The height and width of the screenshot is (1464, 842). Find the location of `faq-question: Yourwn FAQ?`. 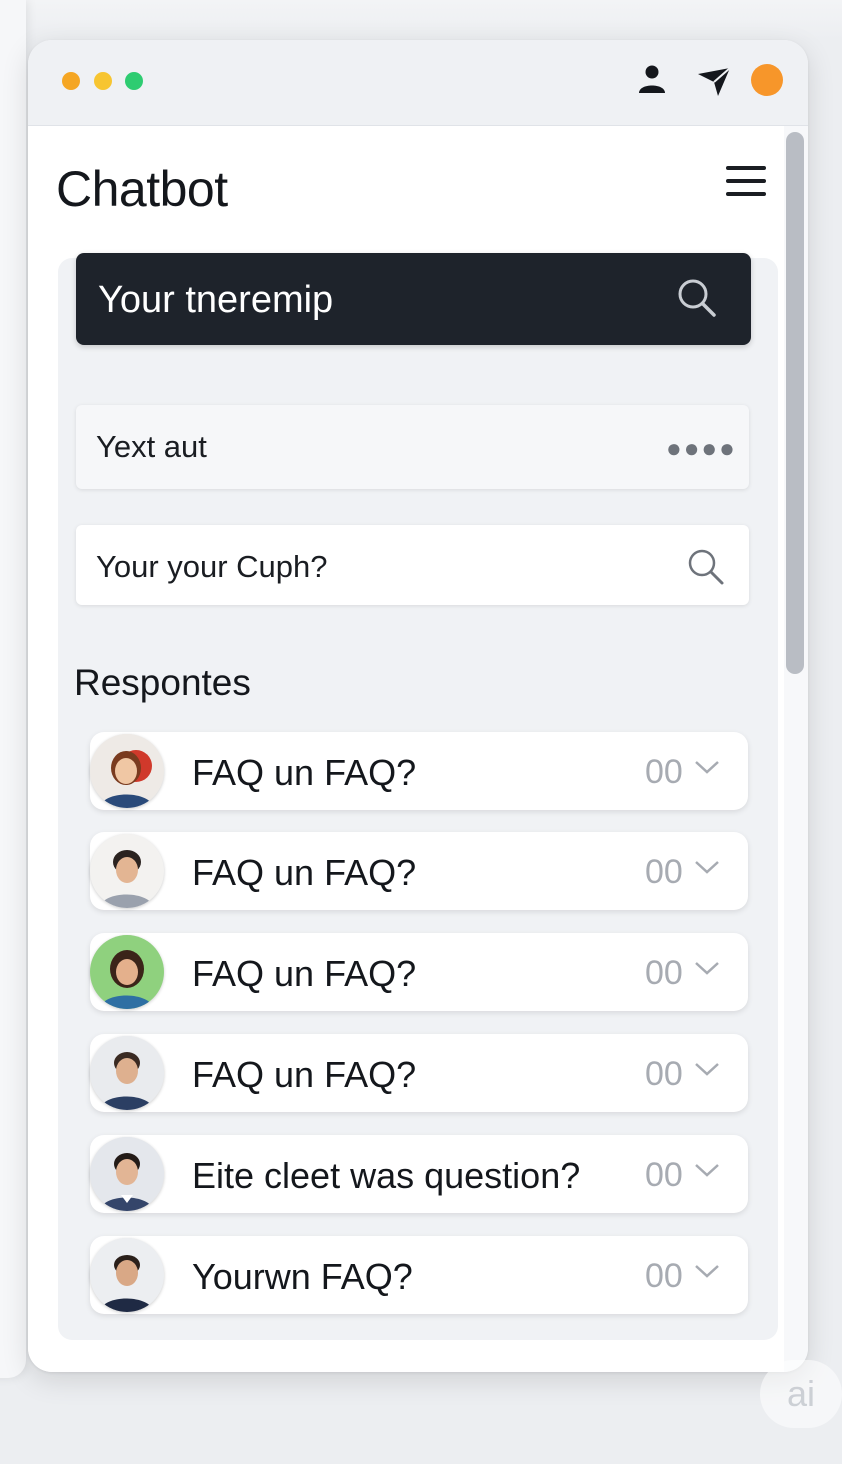

faq-question: Yourwn FAQ? is located at coordinates (302, 1276).